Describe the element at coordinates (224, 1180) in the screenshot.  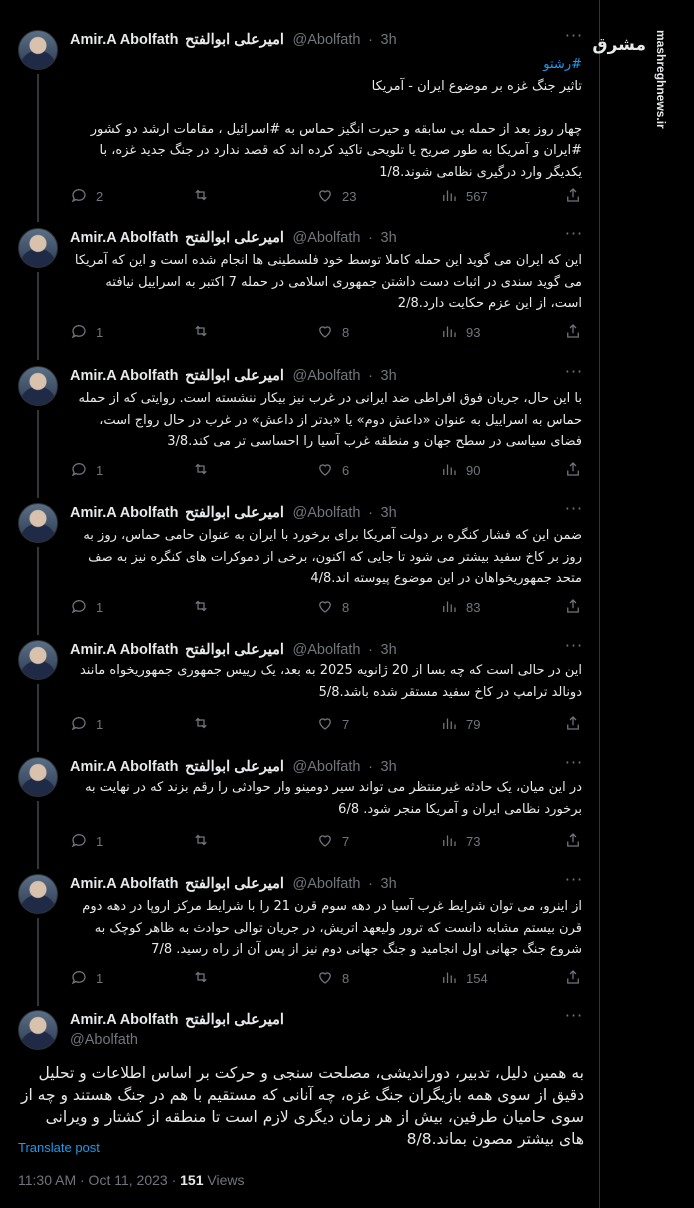
I see `views-label: Views` at that location.